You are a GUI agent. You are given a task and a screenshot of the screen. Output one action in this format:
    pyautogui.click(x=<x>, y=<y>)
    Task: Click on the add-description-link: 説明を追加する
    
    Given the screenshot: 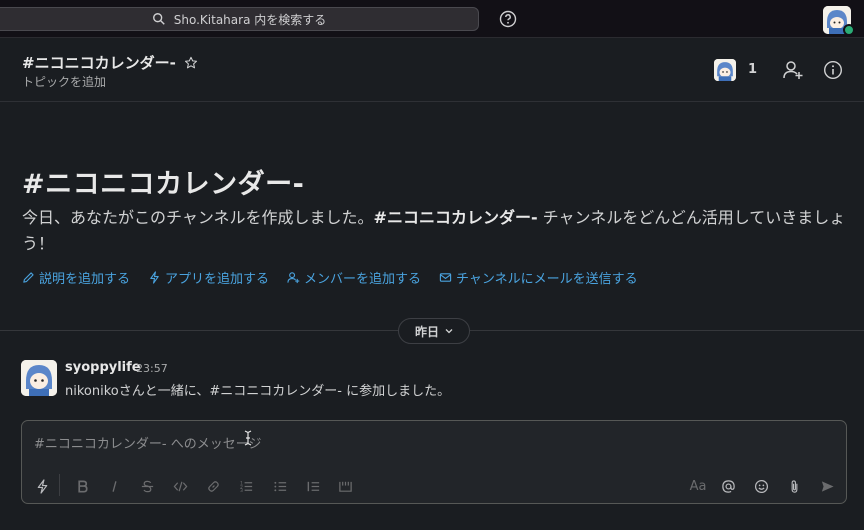 What is the action you would take?
    pyautogui.click(x=76, y=277)
    